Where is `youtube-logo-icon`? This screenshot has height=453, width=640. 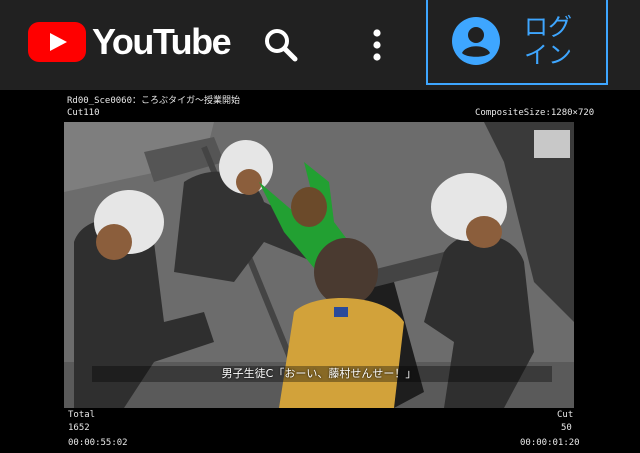
youtube-logo-icon is located at coordinates (57, 42).